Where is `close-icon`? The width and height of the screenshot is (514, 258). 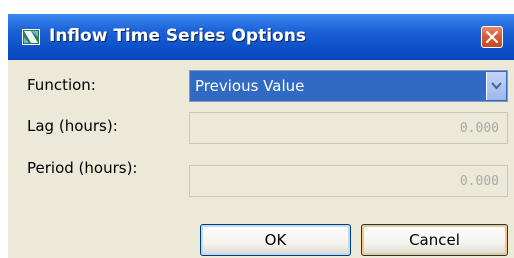
close-icon is located at coordinates (492, 37).